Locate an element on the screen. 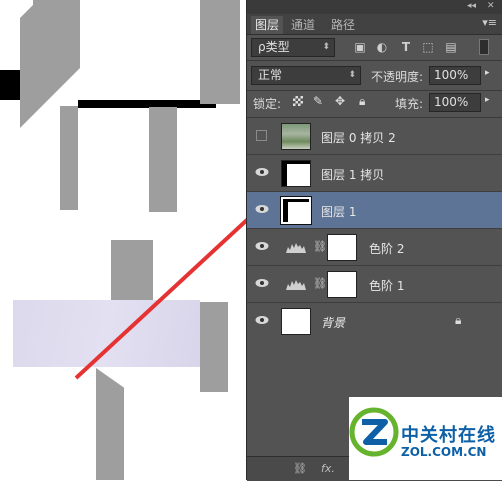 This screenshot has width=502, height=481. tab-paths: 路径 is located at coordinates (343, 25).